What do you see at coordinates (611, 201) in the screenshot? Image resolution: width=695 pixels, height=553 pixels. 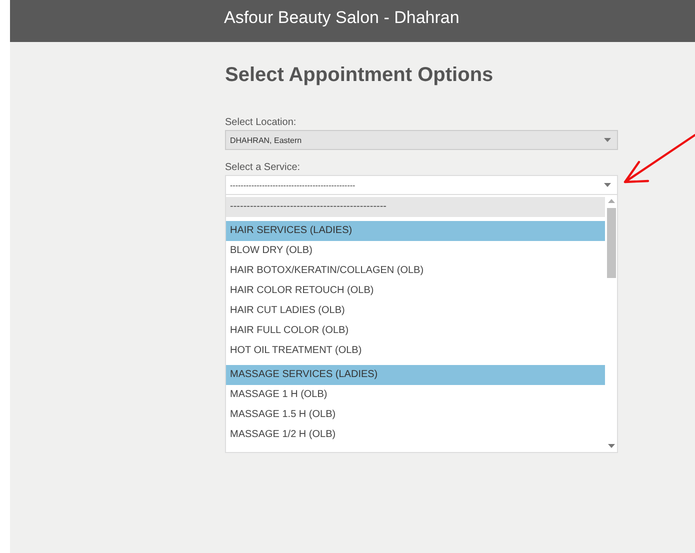 I see `scroll-up-icon` at bounding box center [611, 201].